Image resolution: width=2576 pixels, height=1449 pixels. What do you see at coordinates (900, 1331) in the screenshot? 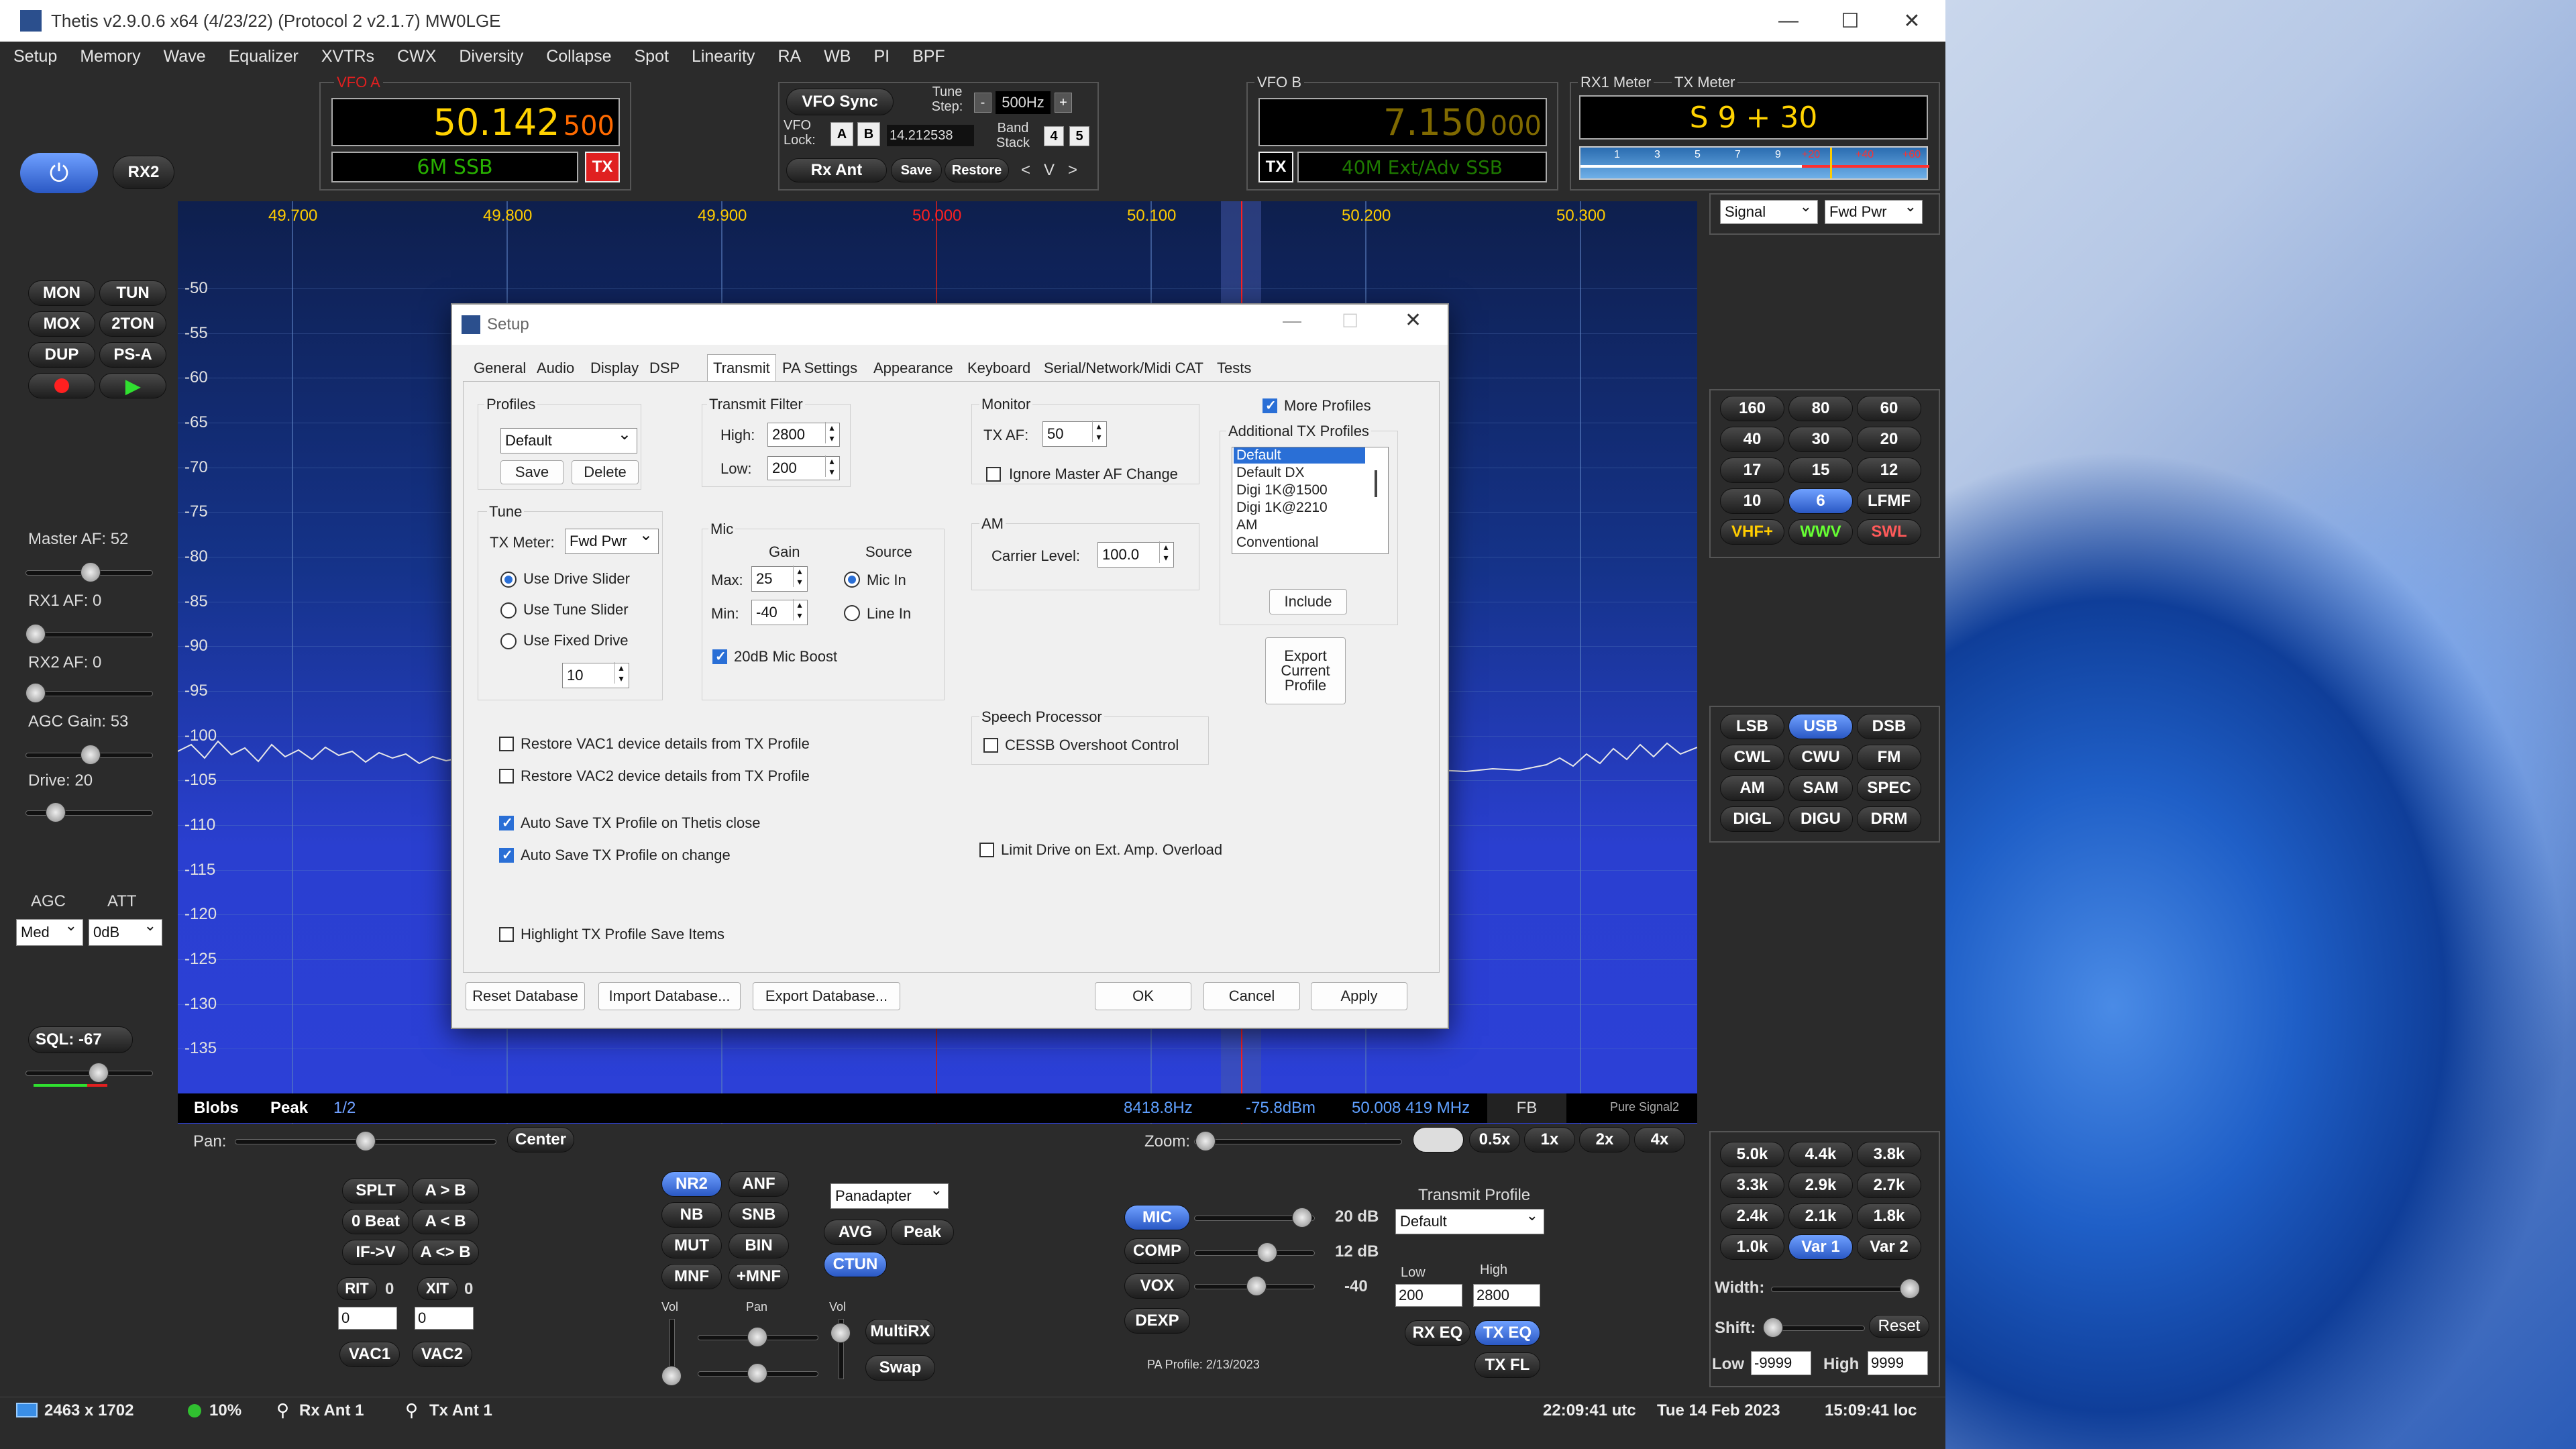
I see `multirx-button: MultiRX` at bounding box center [900, 1331].